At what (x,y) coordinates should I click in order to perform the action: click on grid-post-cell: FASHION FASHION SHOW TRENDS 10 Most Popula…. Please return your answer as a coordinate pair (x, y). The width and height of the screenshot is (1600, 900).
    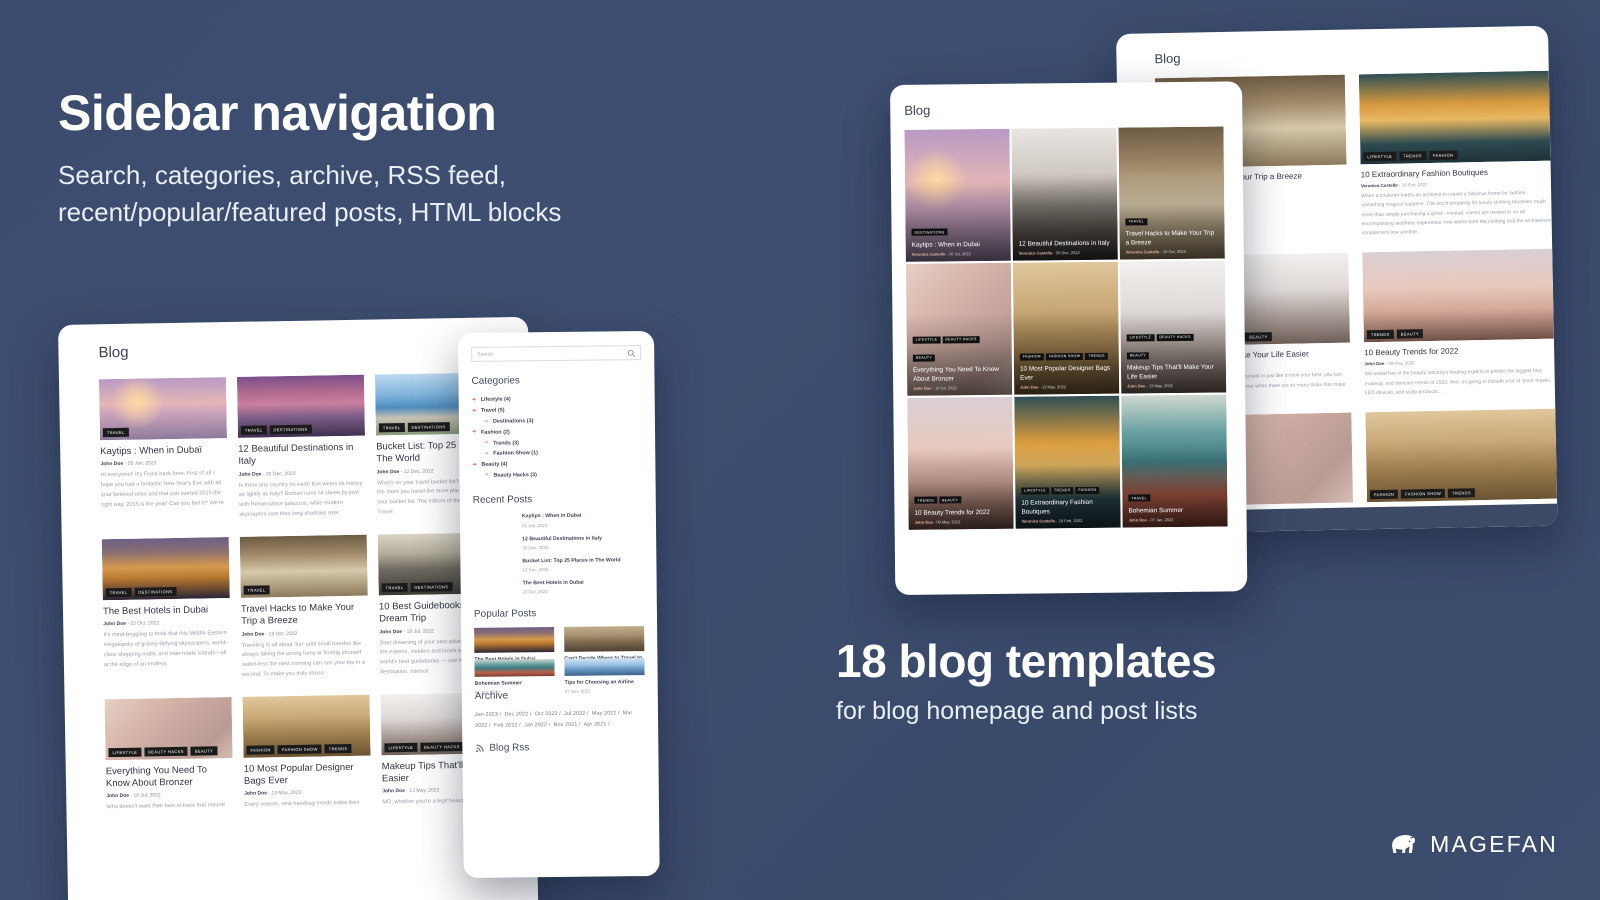
    Looking at the image, I should click on (1066, 328).